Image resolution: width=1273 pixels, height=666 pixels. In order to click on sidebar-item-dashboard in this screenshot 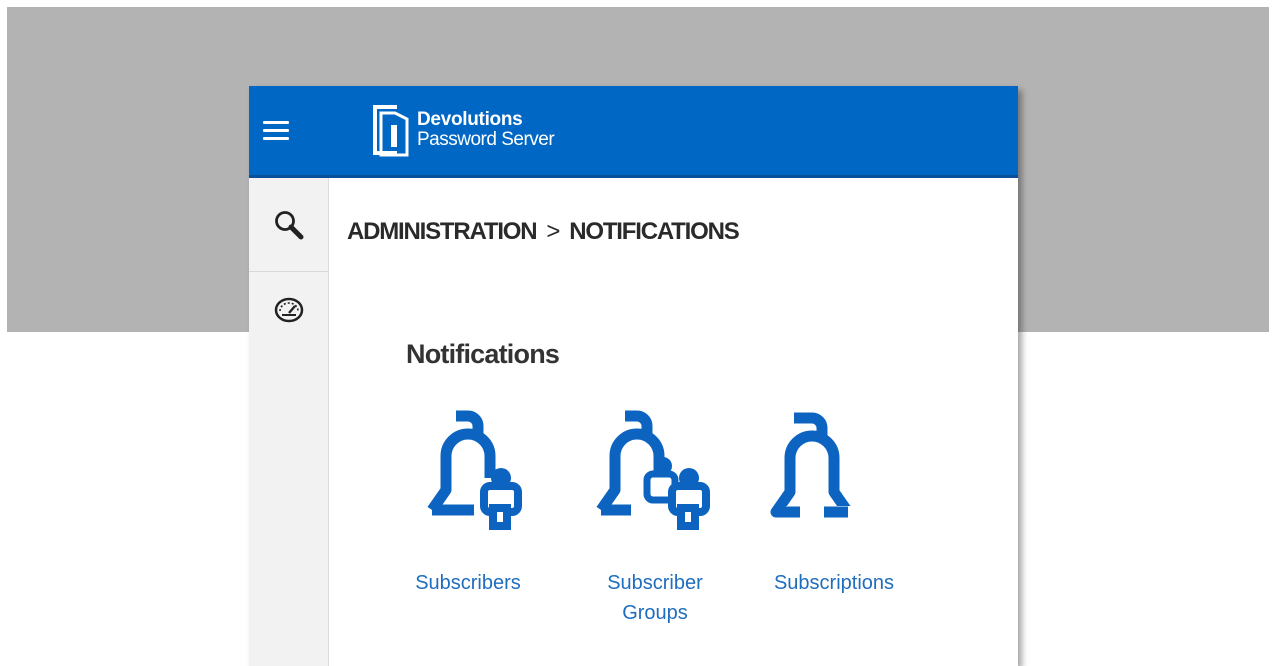, I will do `click(289, 310)`.